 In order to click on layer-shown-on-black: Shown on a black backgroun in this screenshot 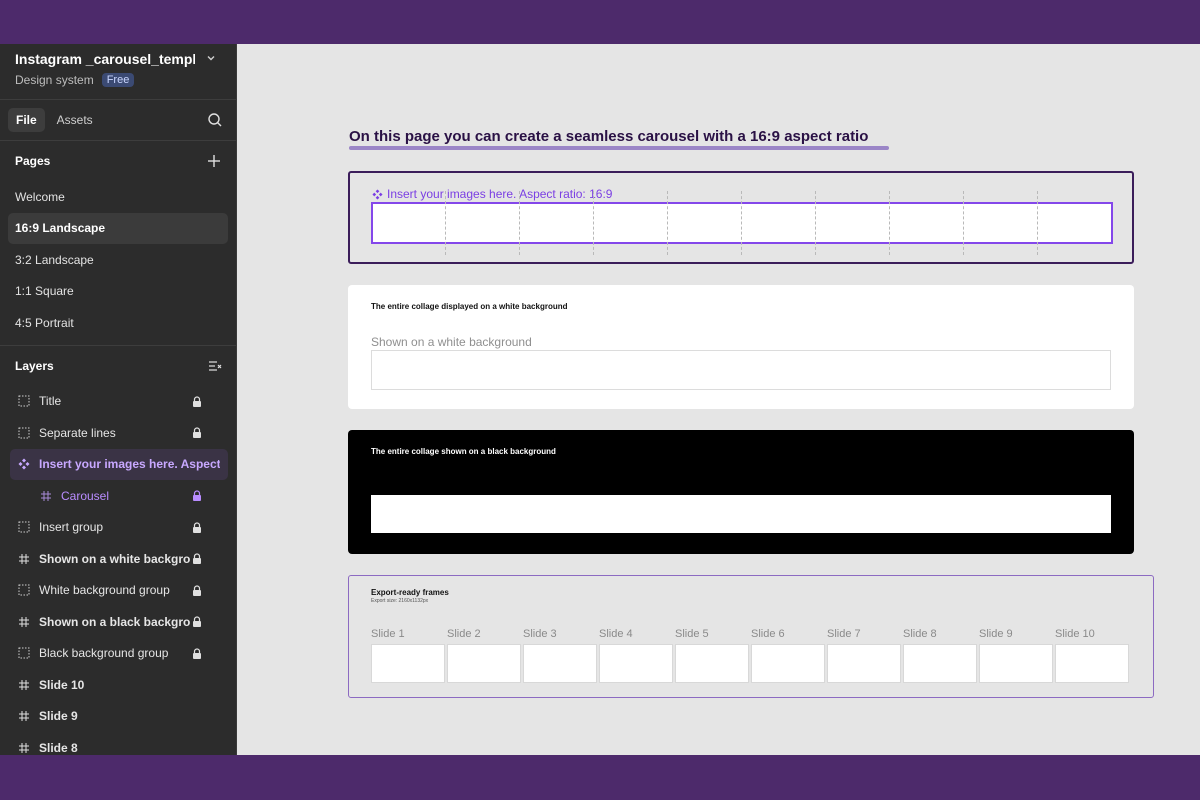, I will do `click(119, 622)`.